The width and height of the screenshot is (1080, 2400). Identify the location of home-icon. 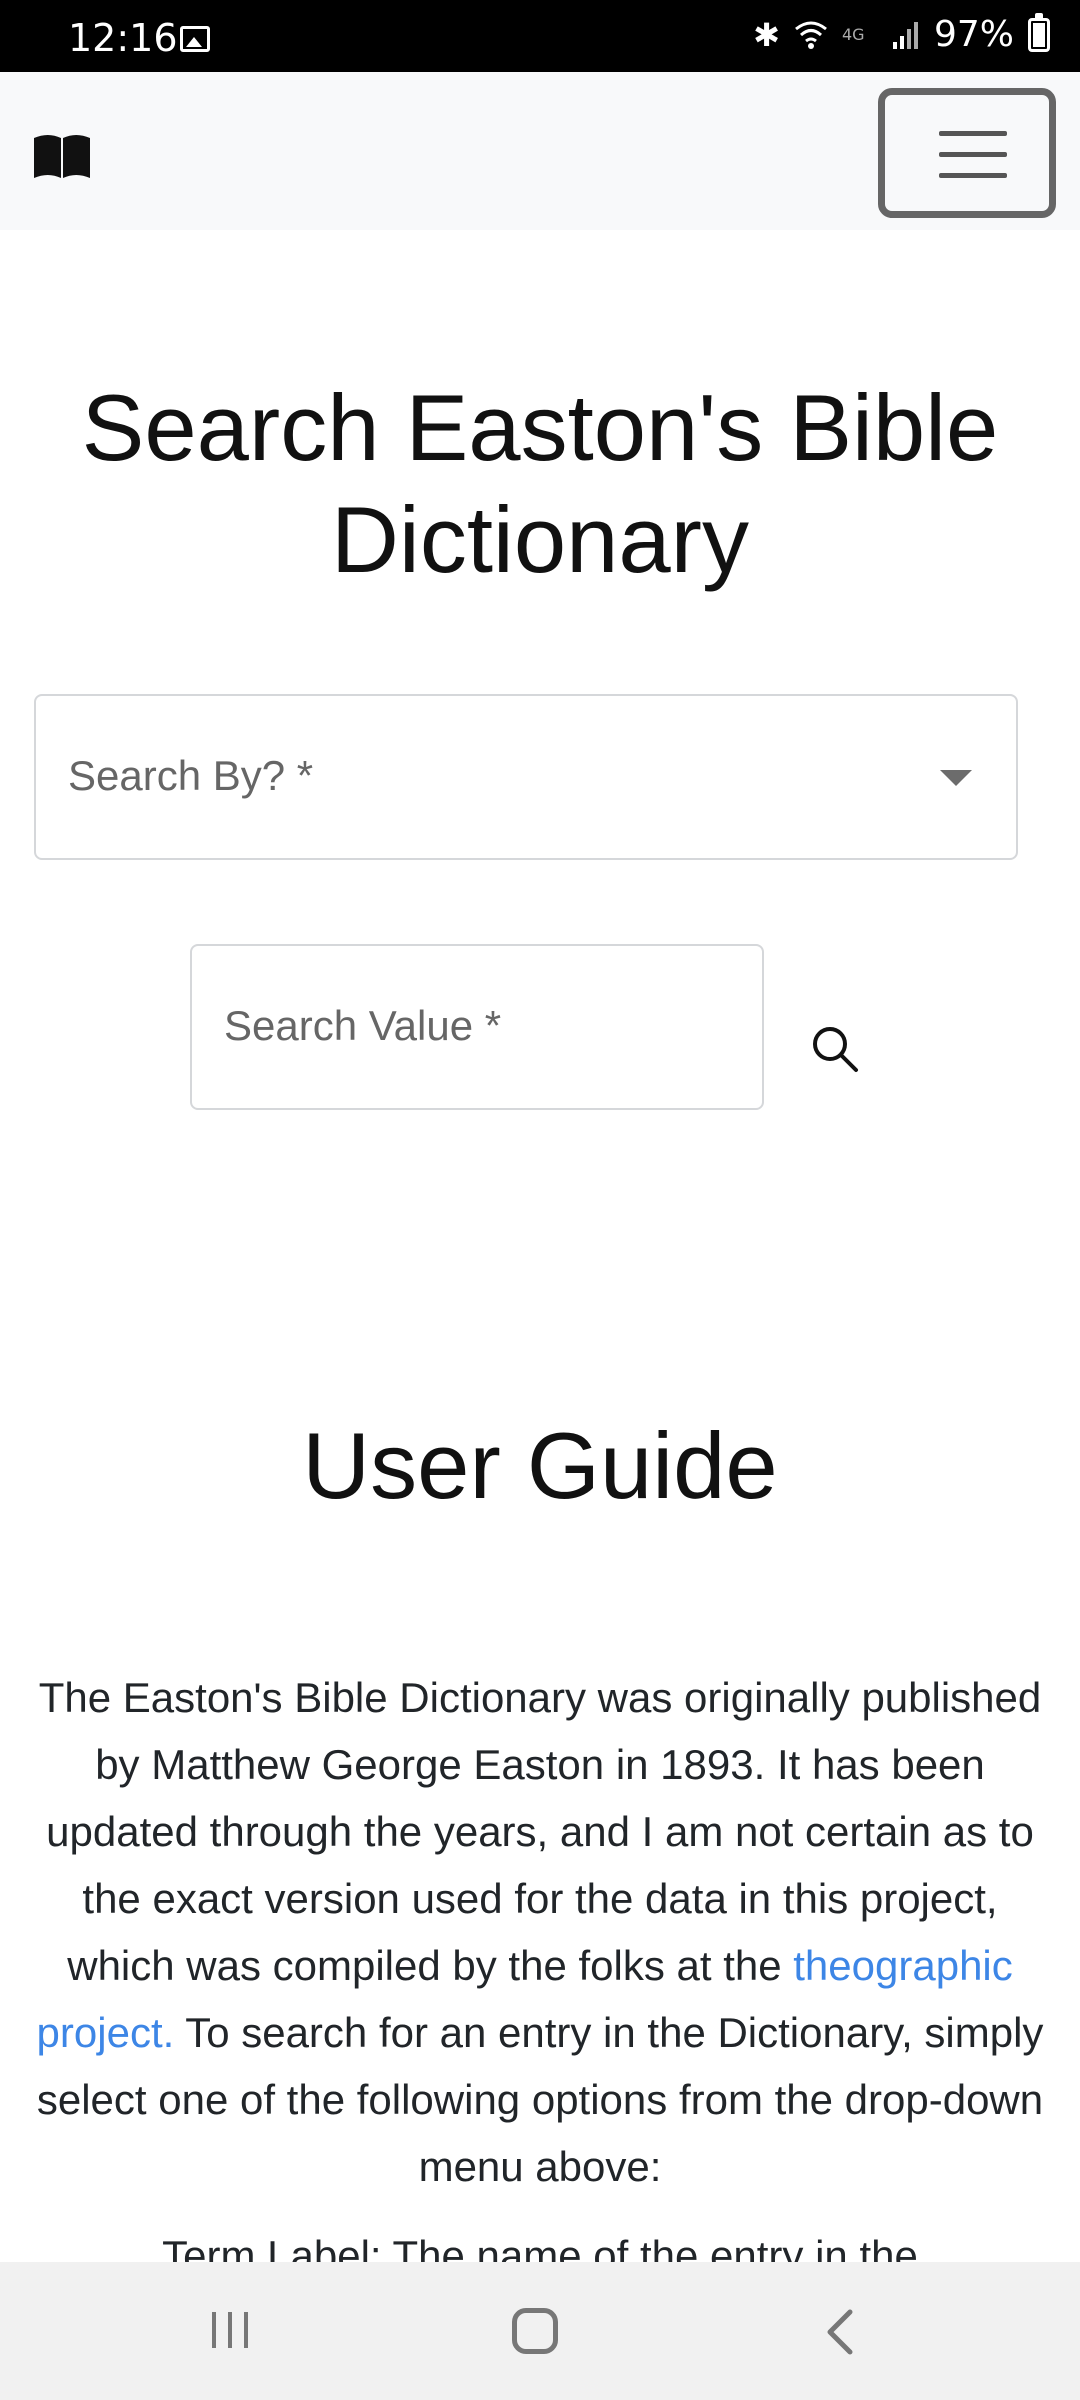
(535, 2331).